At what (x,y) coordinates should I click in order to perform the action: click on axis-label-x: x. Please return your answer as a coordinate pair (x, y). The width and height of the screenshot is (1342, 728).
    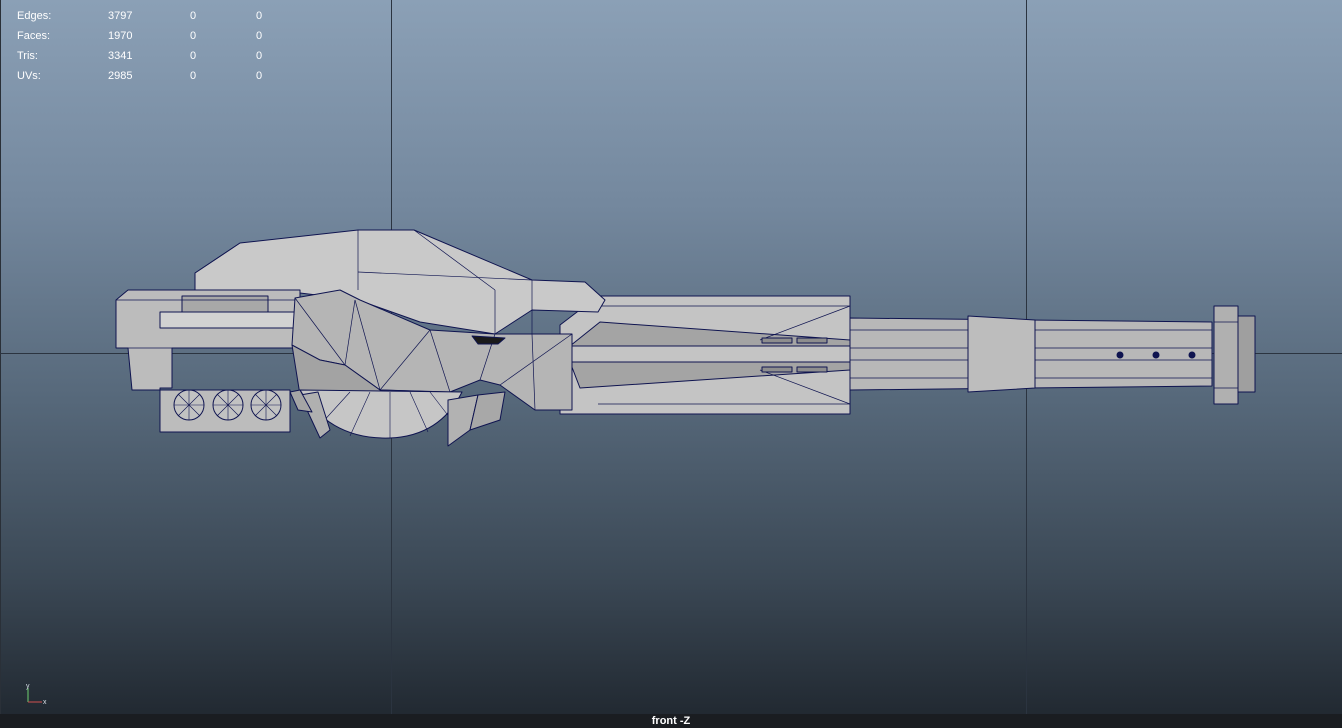
    Looking at the image, I should click on (45, 702).